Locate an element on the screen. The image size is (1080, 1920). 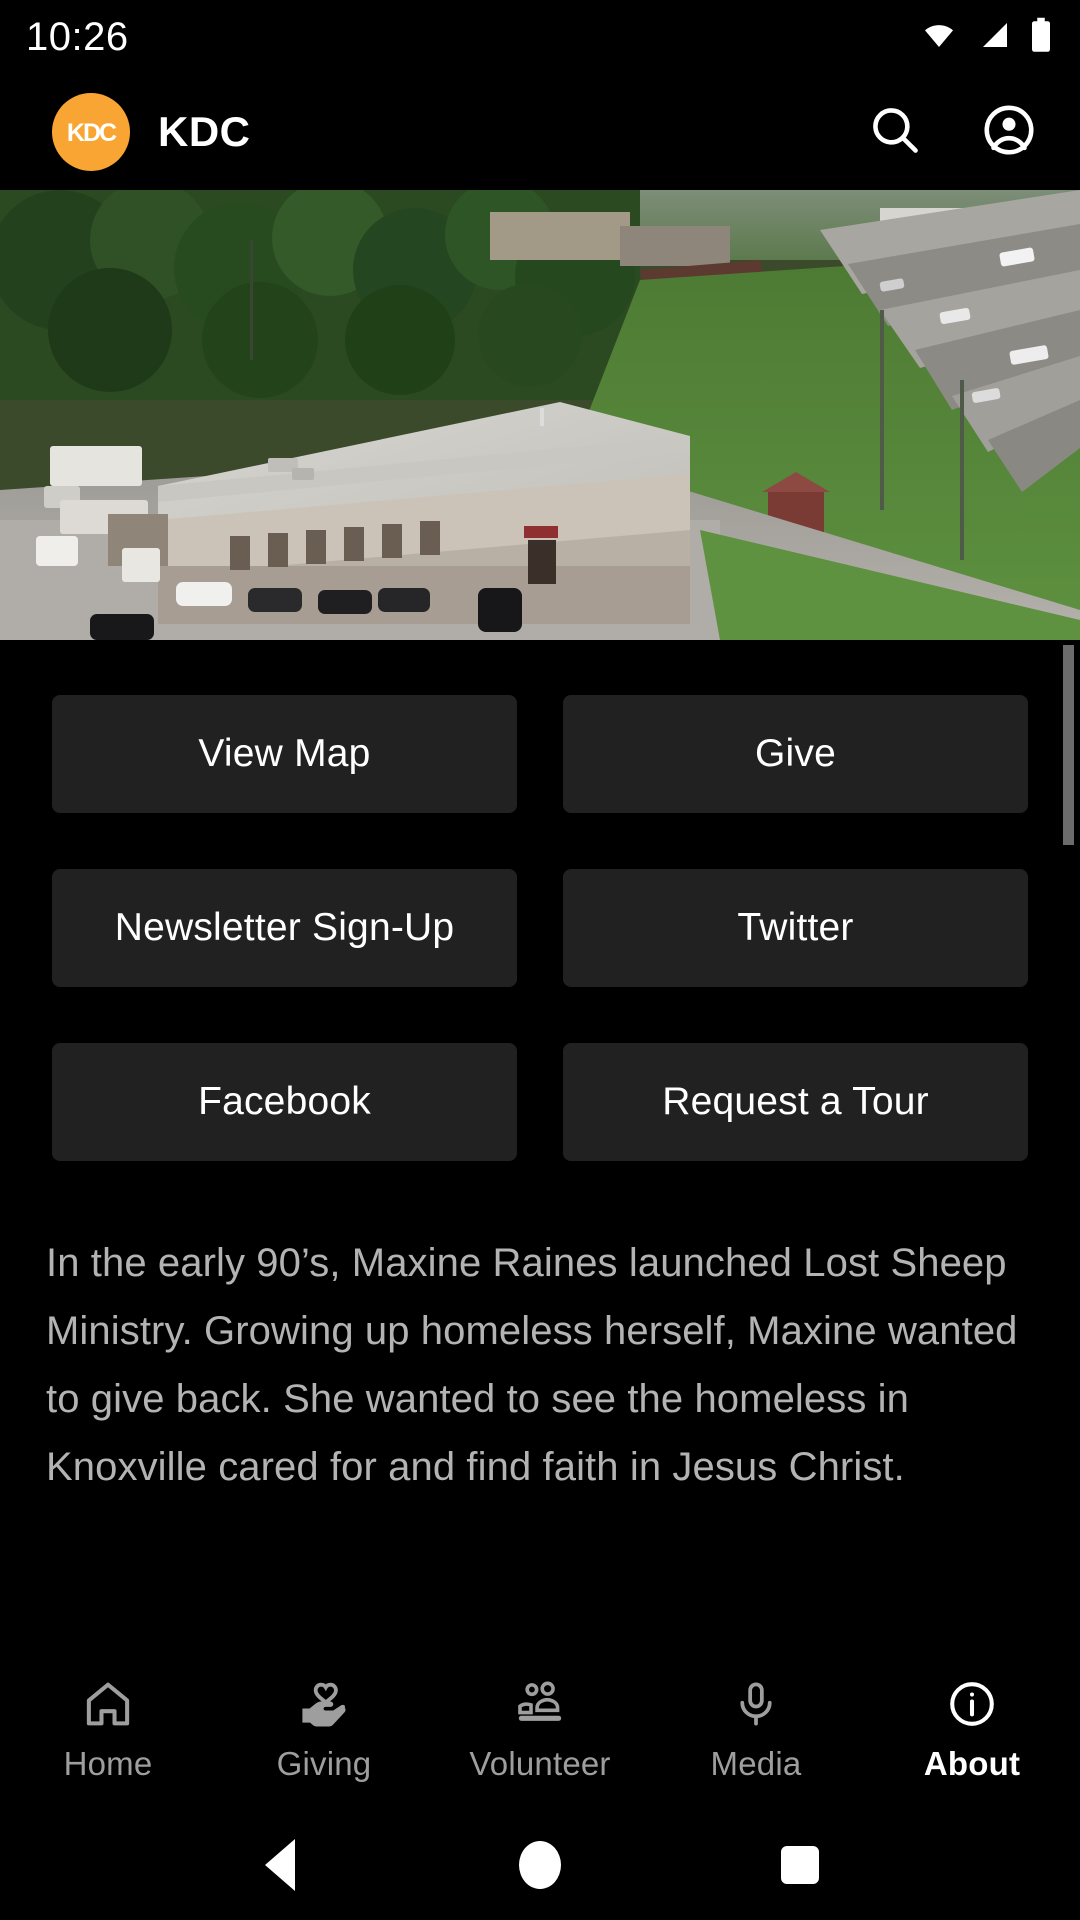
app-header: KDC KDC is located at coordinates (540, 132).